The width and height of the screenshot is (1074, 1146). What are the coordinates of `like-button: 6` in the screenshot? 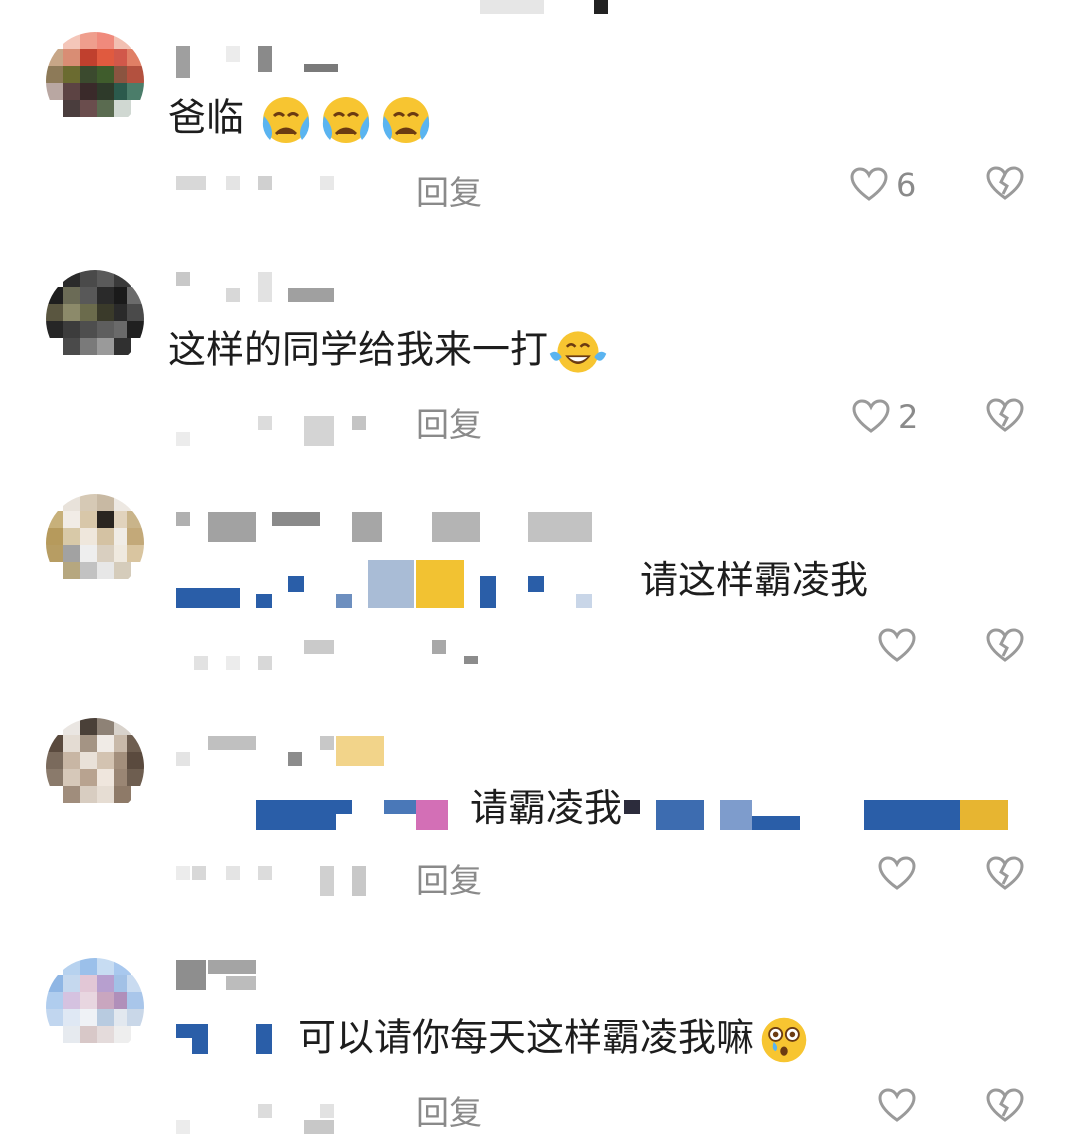 It's located at (883, 185).